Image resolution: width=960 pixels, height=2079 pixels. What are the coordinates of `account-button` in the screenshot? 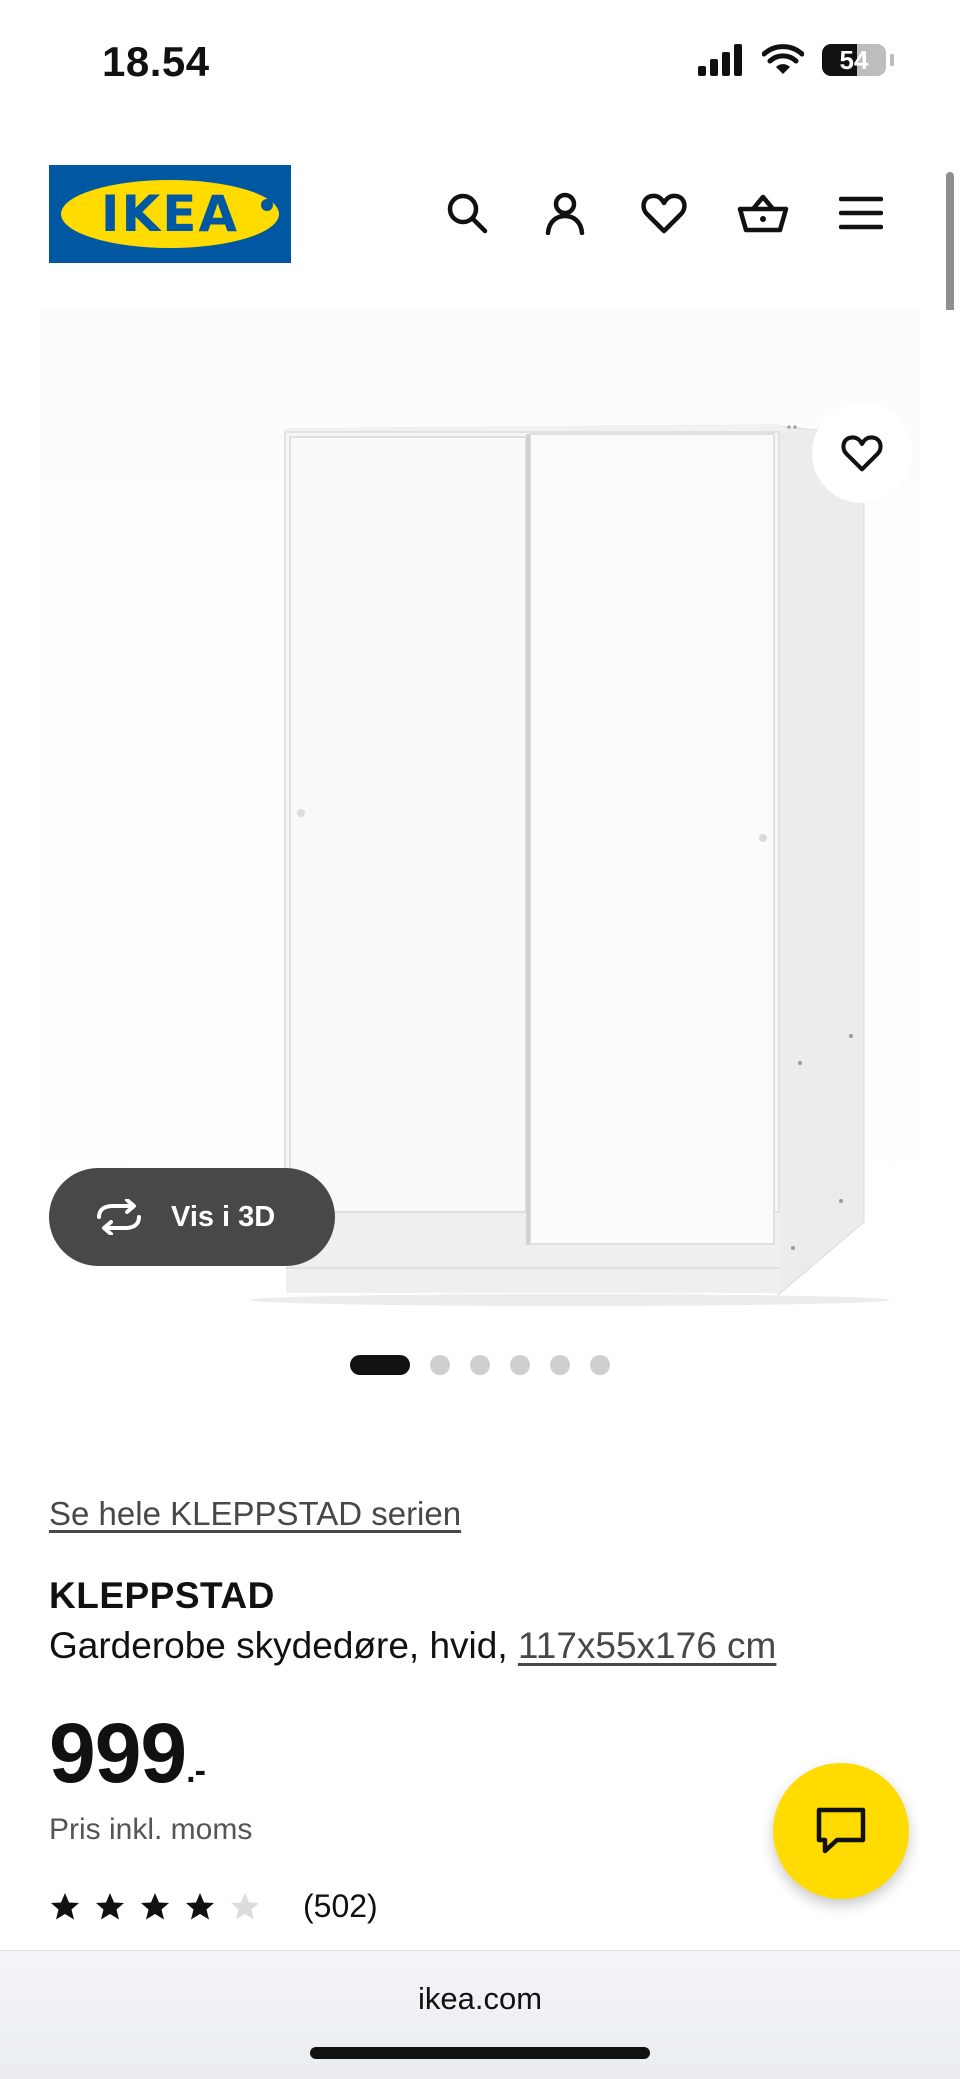 It's located at (565, 213).